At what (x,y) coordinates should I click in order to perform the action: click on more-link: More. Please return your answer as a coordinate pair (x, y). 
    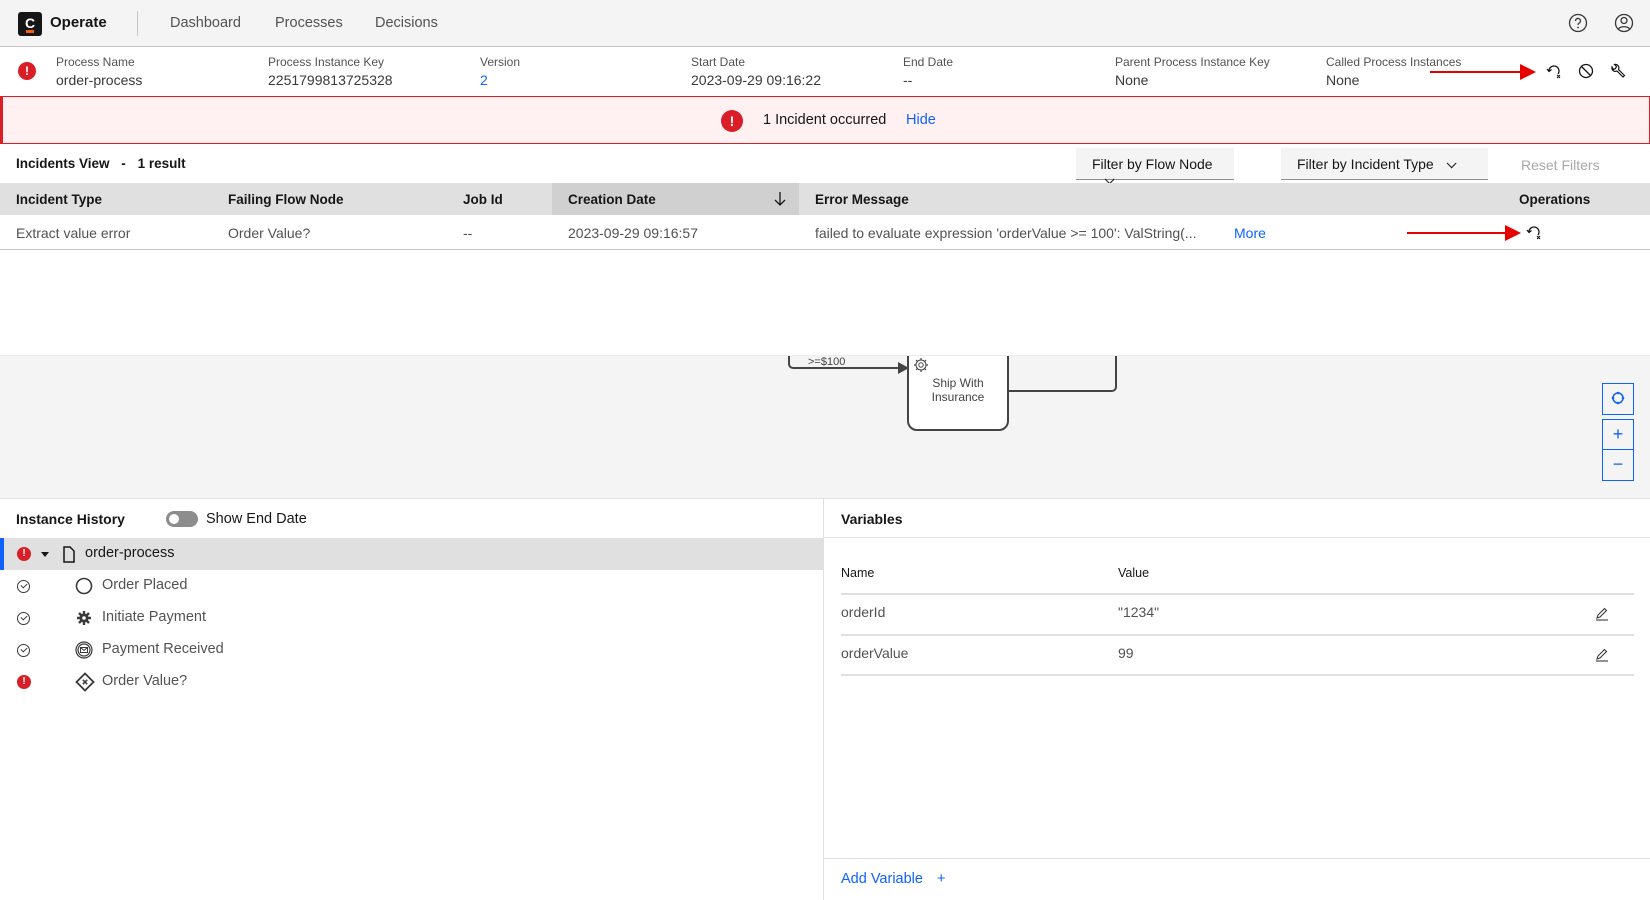
    Looking at the image, I should click on (1250, 233).